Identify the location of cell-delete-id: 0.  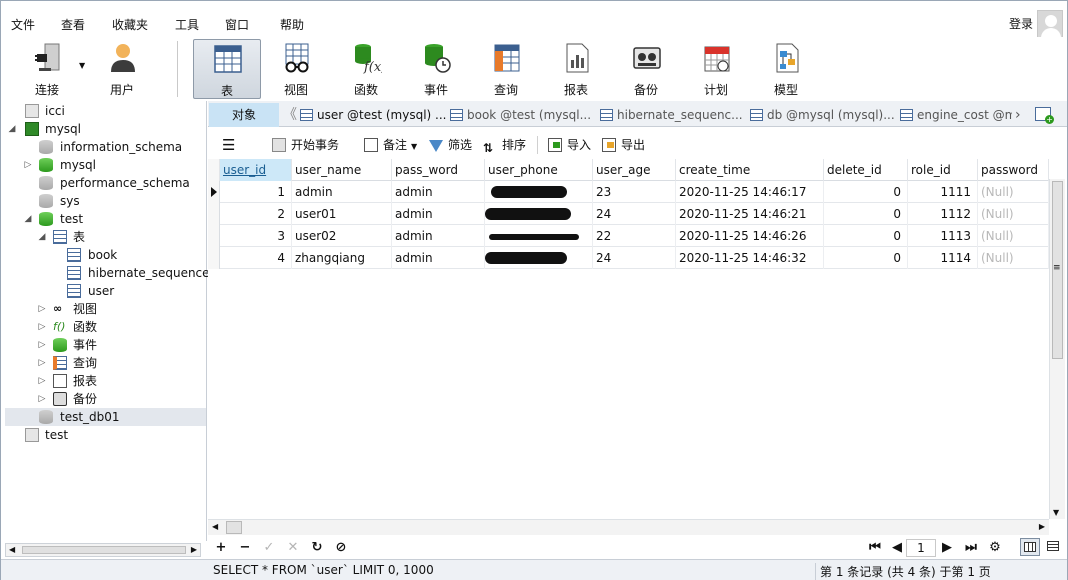
(866, 192).